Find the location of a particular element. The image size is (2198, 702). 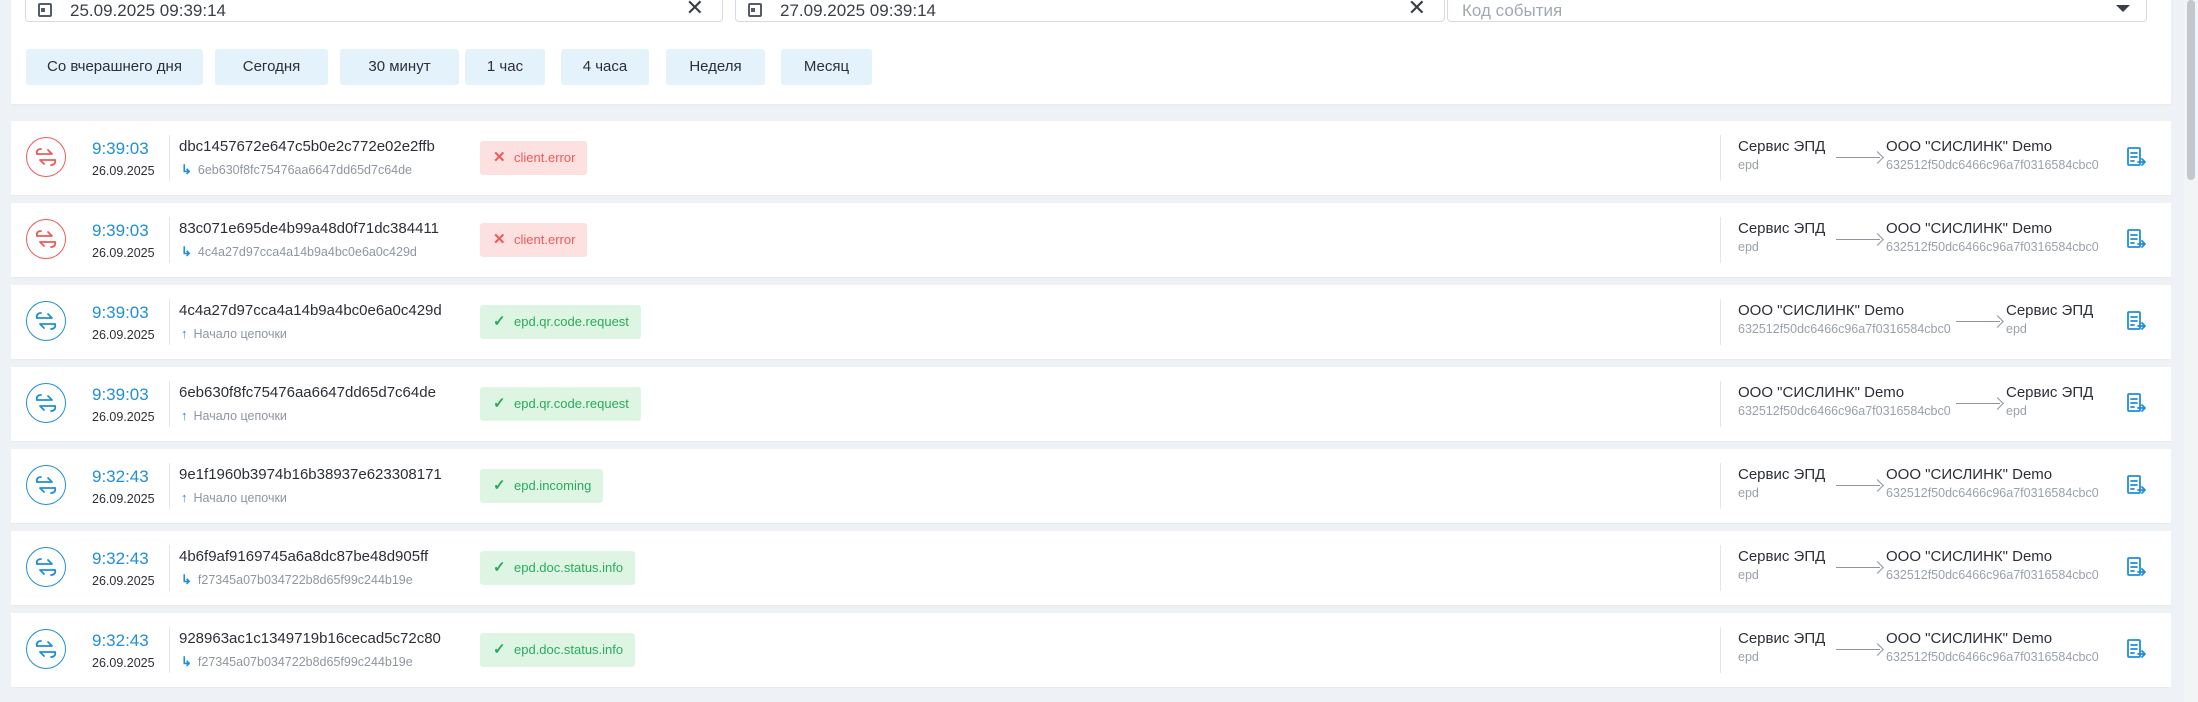

quick-range-4-hours: 4 часа is located at coordinates (605, 67).